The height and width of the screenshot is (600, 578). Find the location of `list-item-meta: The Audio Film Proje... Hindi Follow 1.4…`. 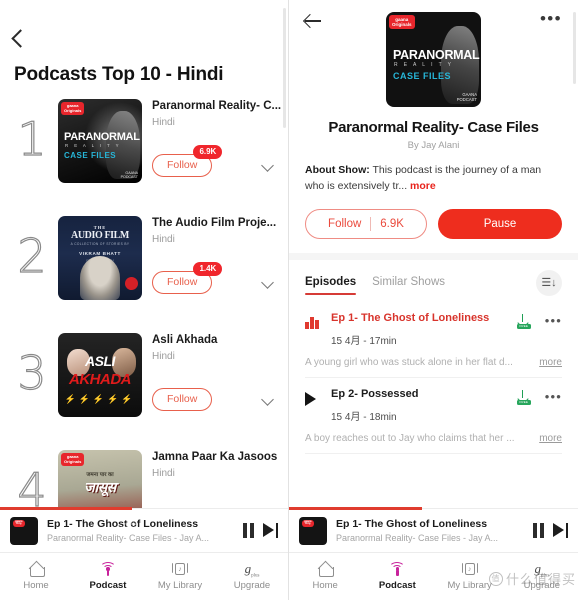

list-item-meta: The Audio Film Proje... Hindi Follow 1.4… is located at coordinates (215, 253).